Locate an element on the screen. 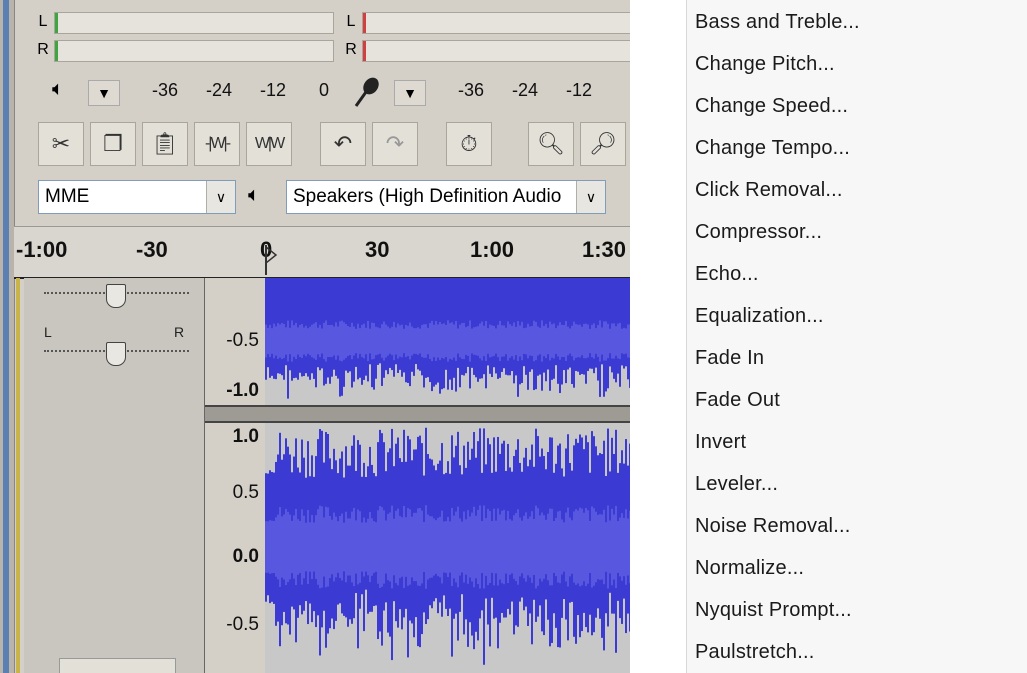 The height and width of the screenshot is (673, 1027). playback-meter-right is located at coordinates (194, 51).